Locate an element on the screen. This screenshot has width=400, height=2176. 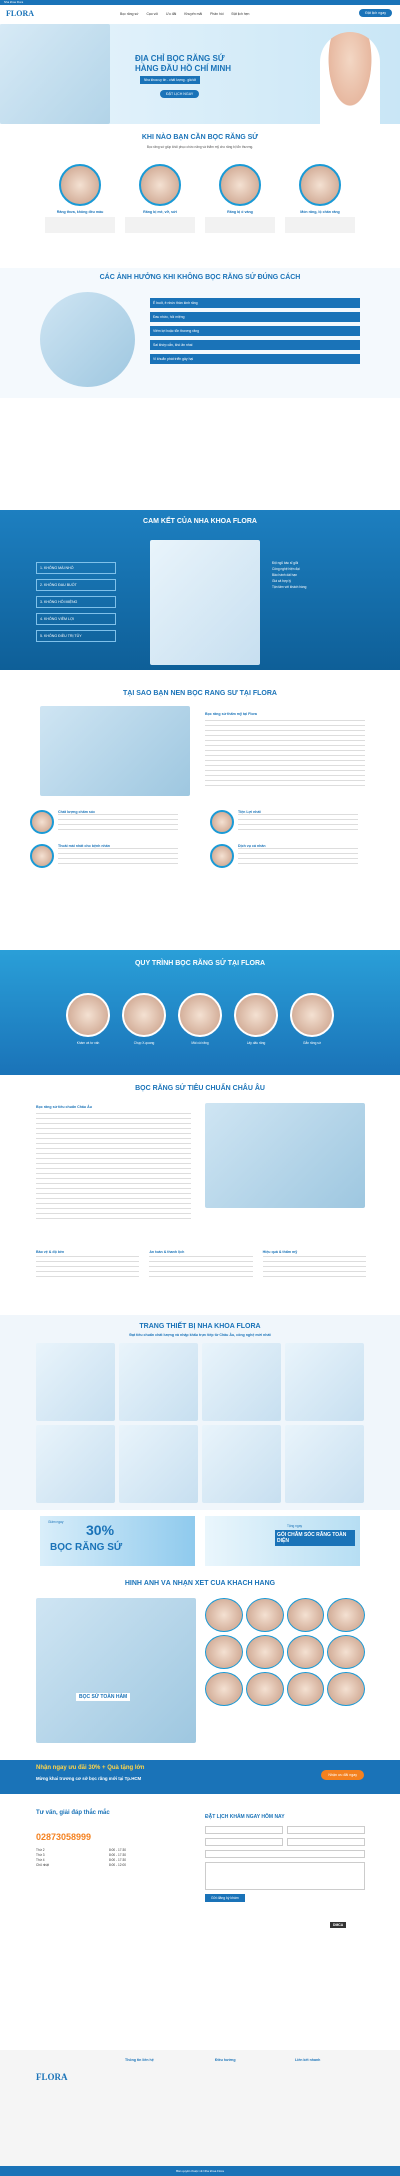
service-select is located at coordinates (285, 1854).